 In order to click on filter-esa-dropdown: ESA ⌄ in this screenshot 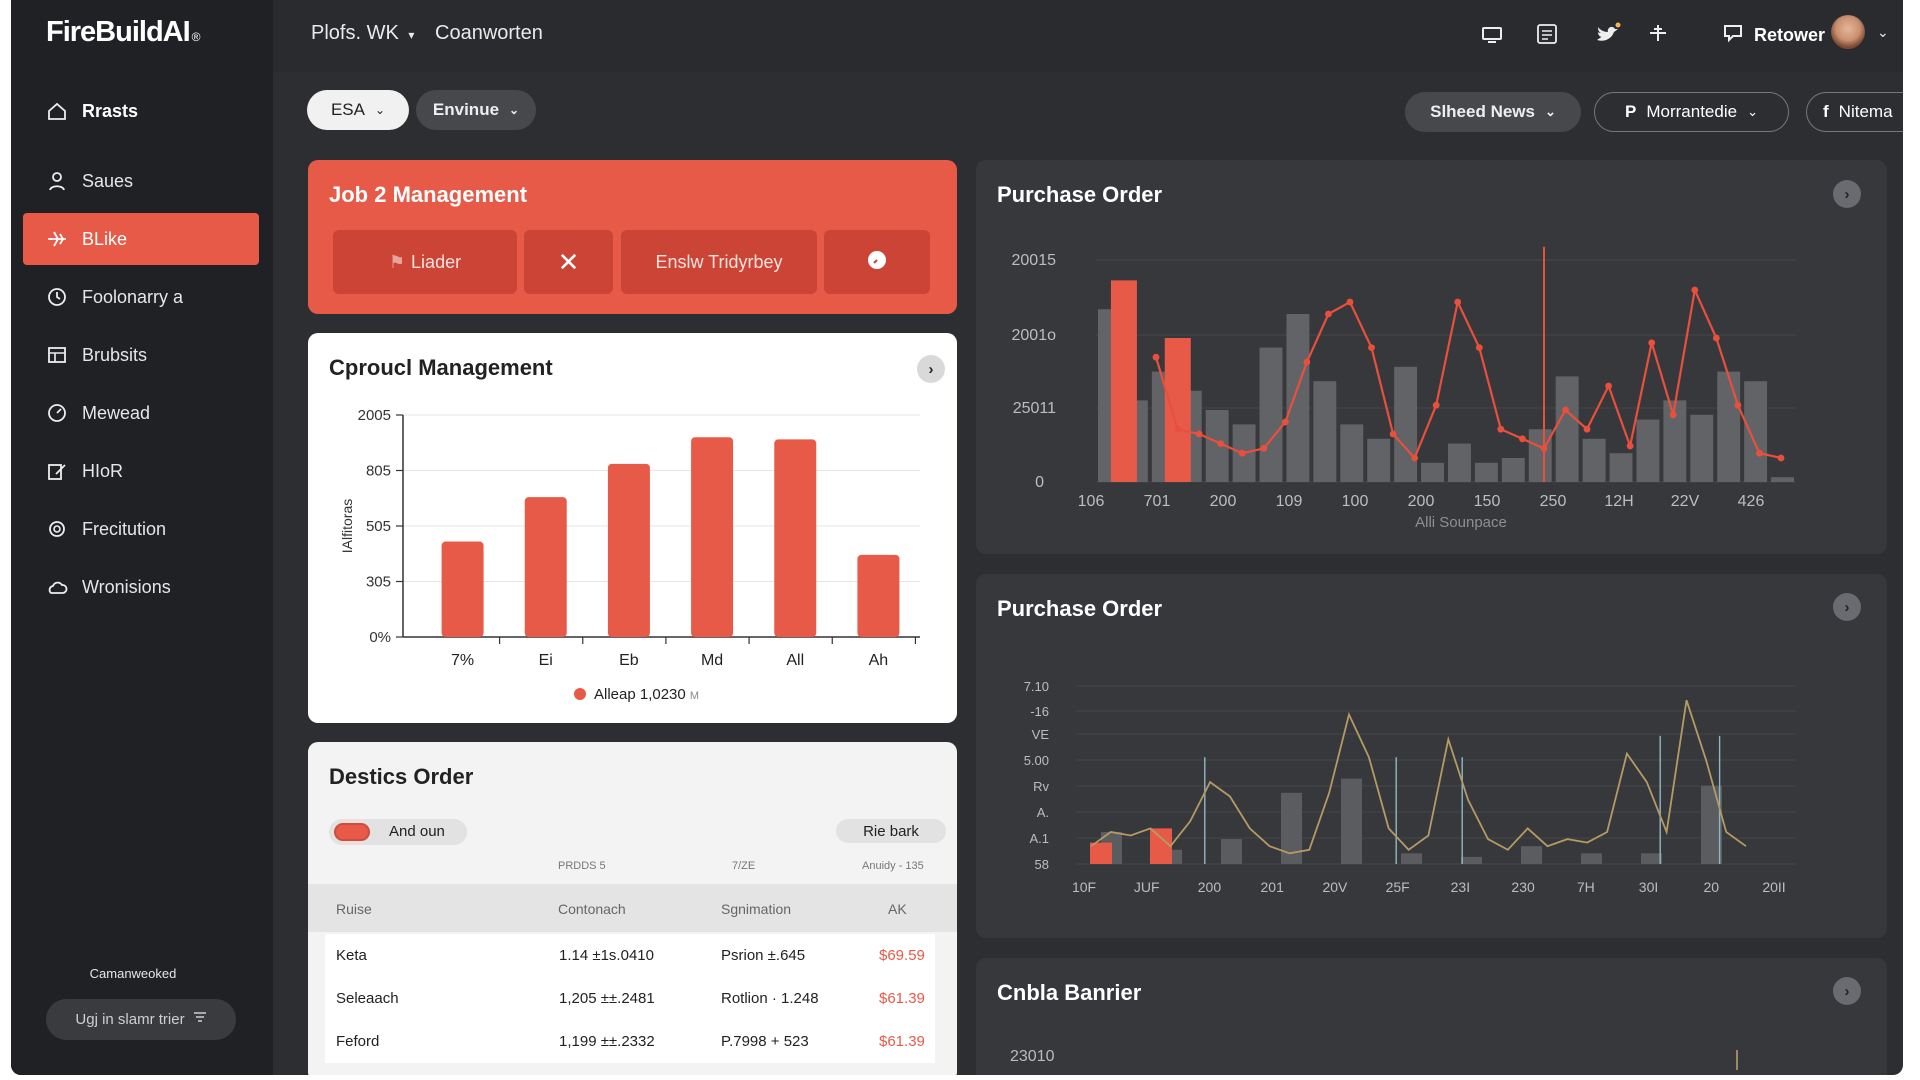, I will do `click(358, 110)`.